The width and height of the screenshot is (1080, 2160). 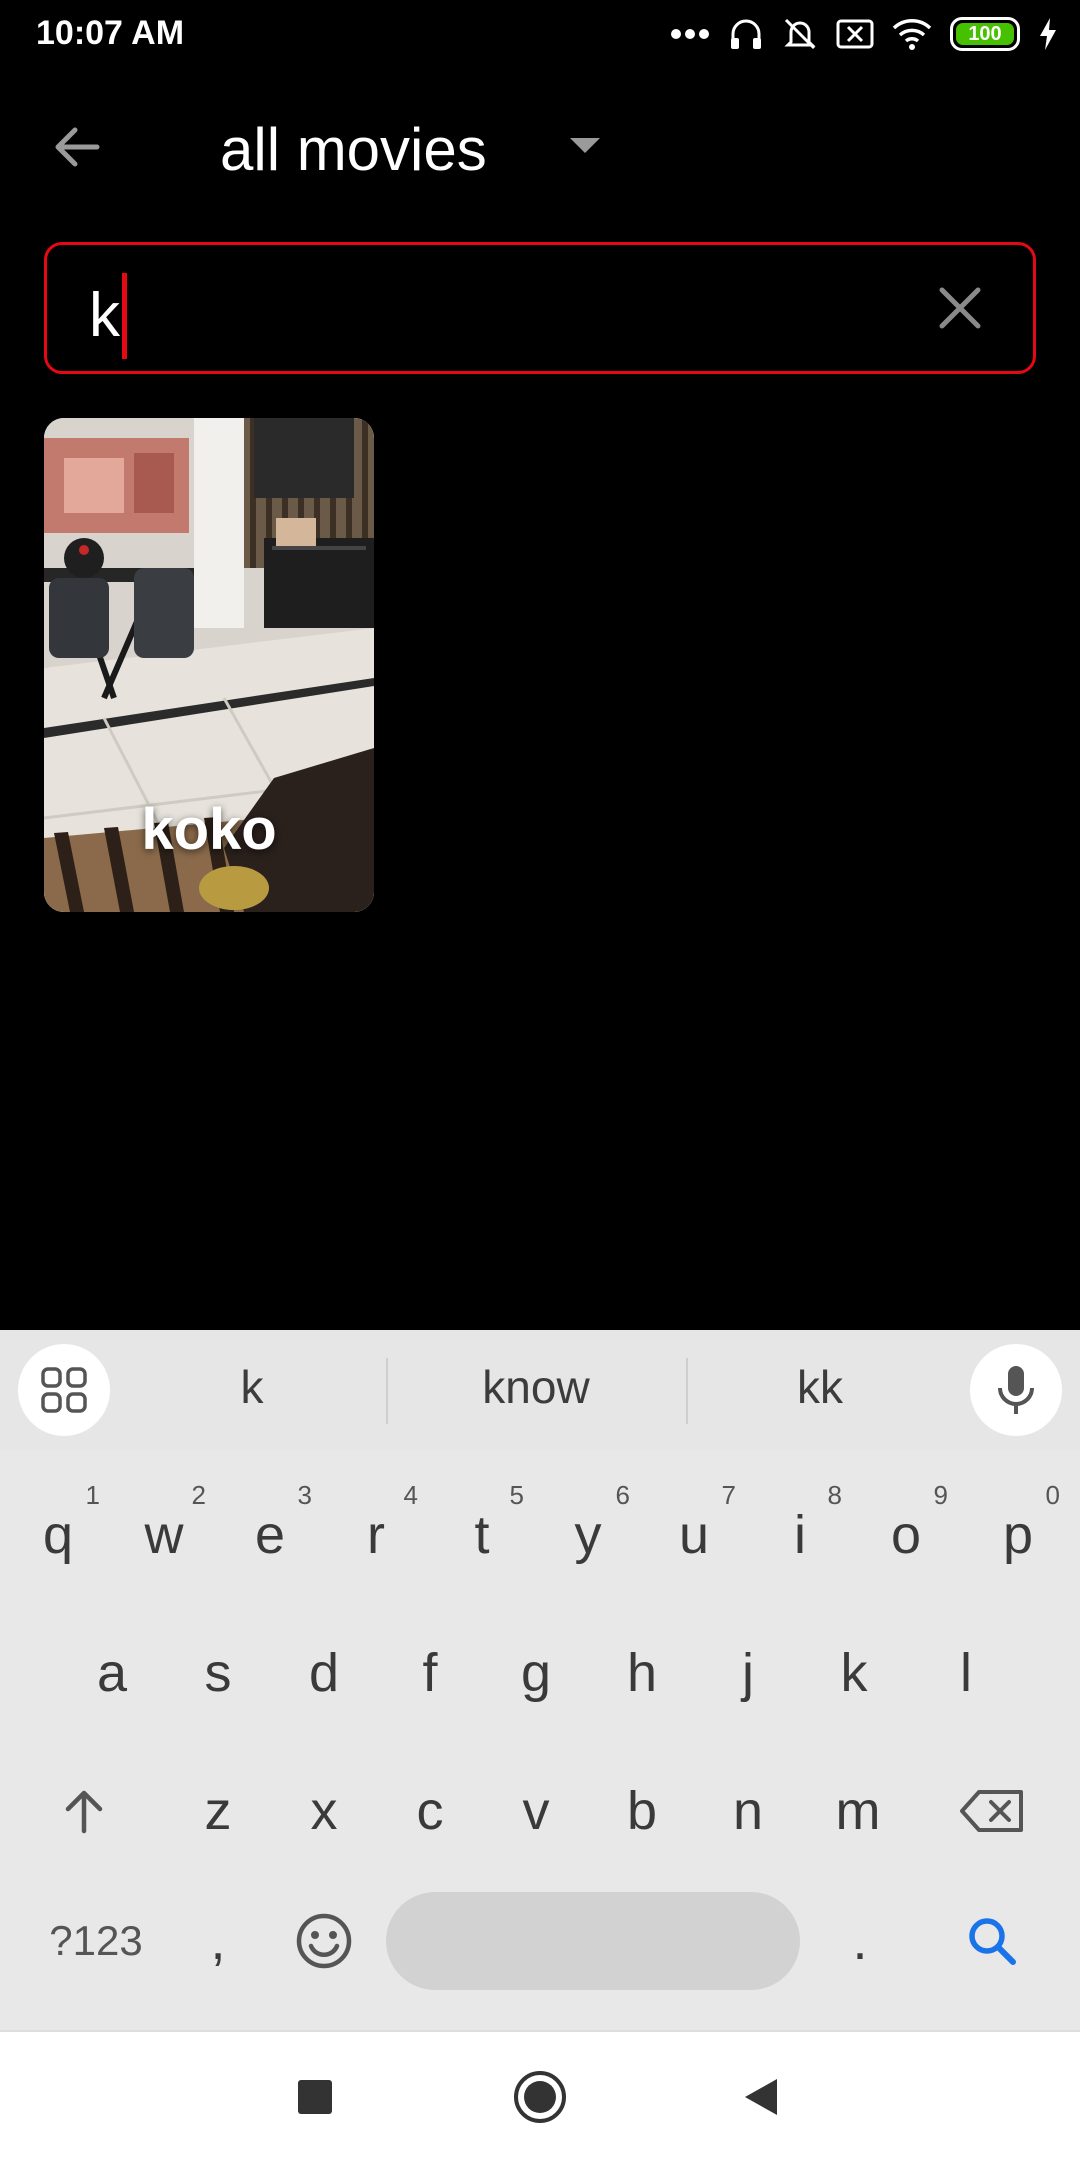 I want to click on home-button, so click(x=540, y=2097).